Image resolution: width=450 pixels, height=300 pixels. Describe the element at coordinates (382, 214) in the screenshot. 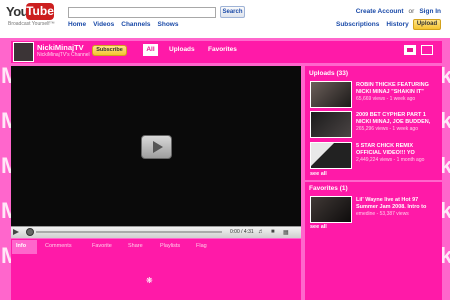

I see `video-meta: emedine - 53,387 views` at that location.